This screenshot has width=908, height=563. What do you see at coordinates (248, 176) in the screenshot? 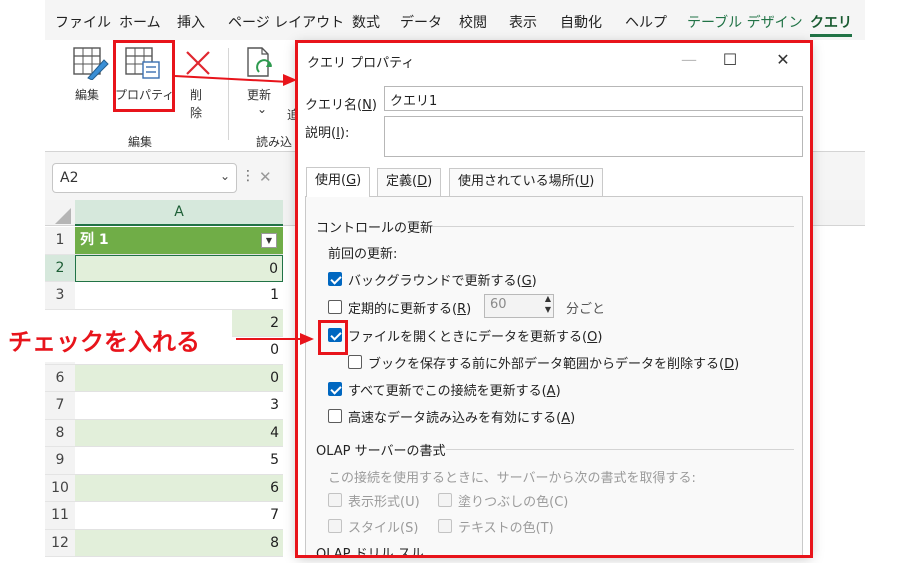
I see `more-options-icon: ⋮` at bounding box center [248, 176].